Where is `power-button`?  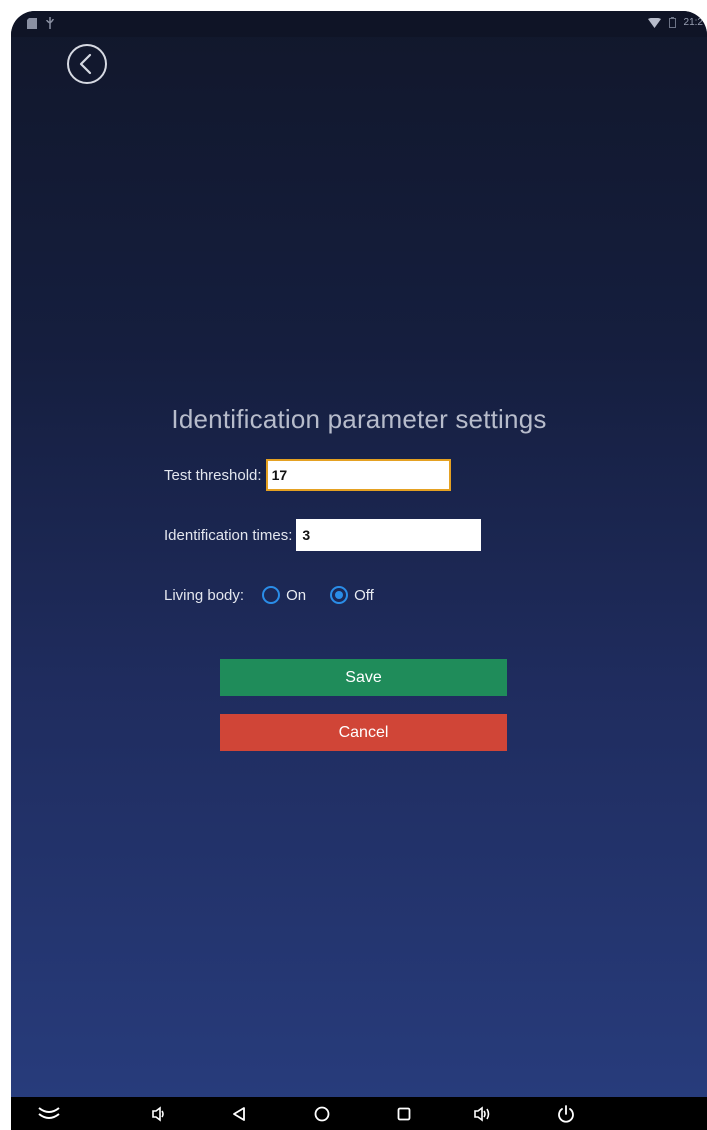
power-button is located at coordinates (566, 1114).